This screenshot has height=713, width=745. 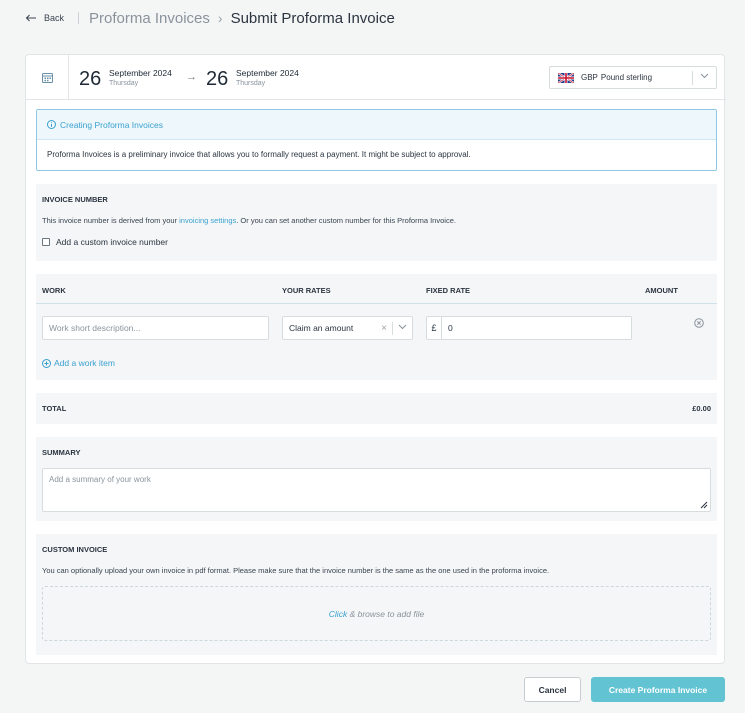 What do you see at coordinates (46, 242) in the screenshot?
I see `custom-invoice-number-checkbox` at bounding box center [46, 242].